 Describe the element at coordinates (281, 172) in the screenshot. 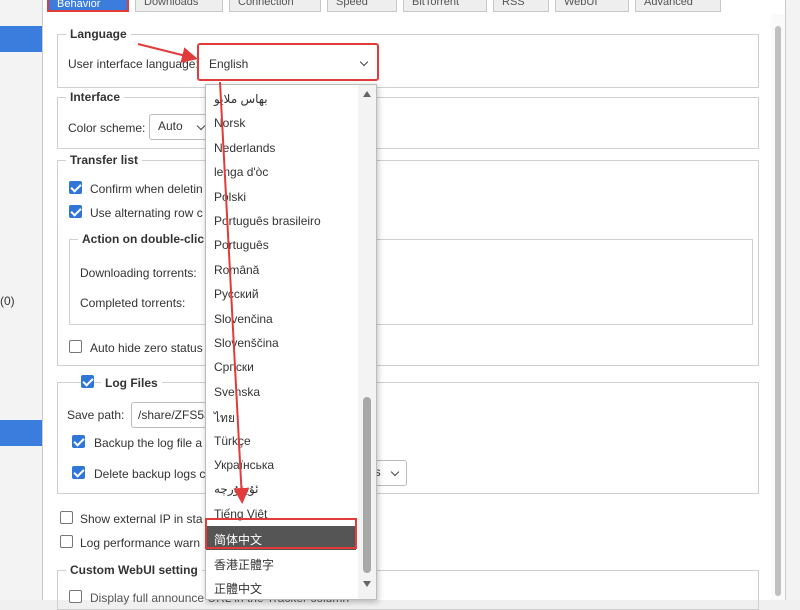

I see `language-option: lenga d'òc` at that location.